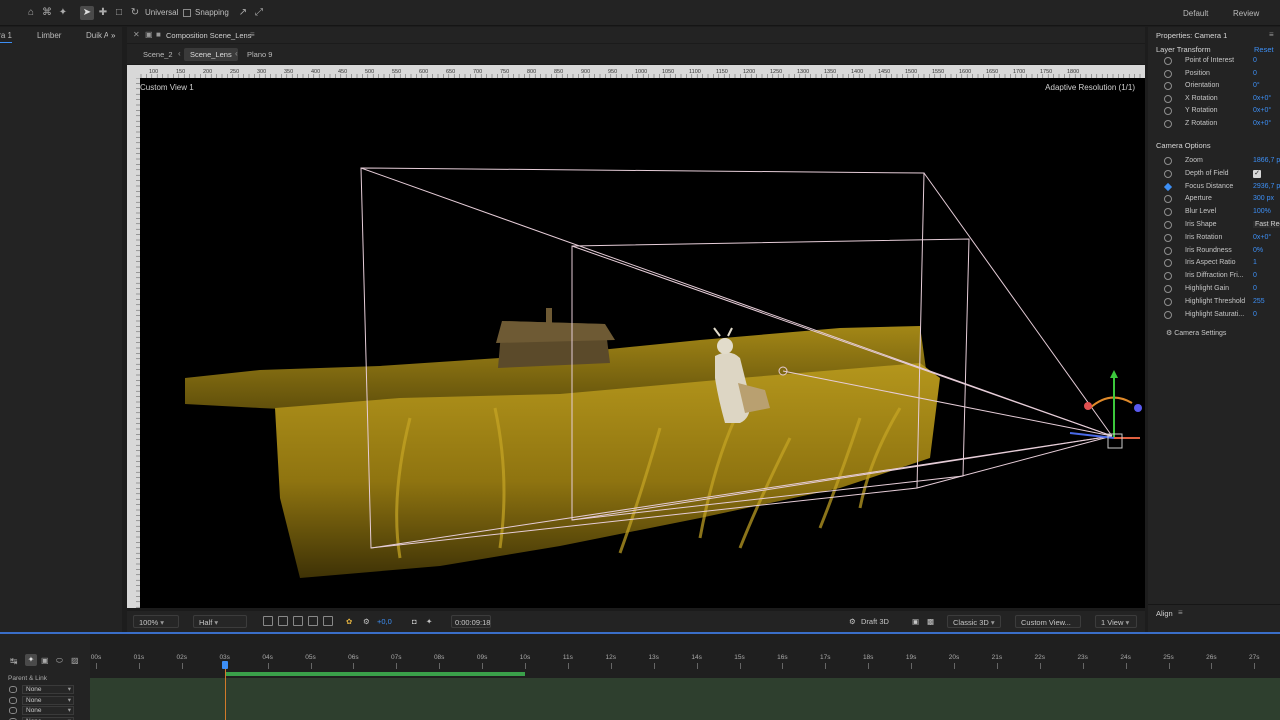 The height and width of the screenshot is (720, 1280). Describe the element at coordinates (414, 621) in the screenshot. I see `camera-snapshot-icon: ◘` at that location.